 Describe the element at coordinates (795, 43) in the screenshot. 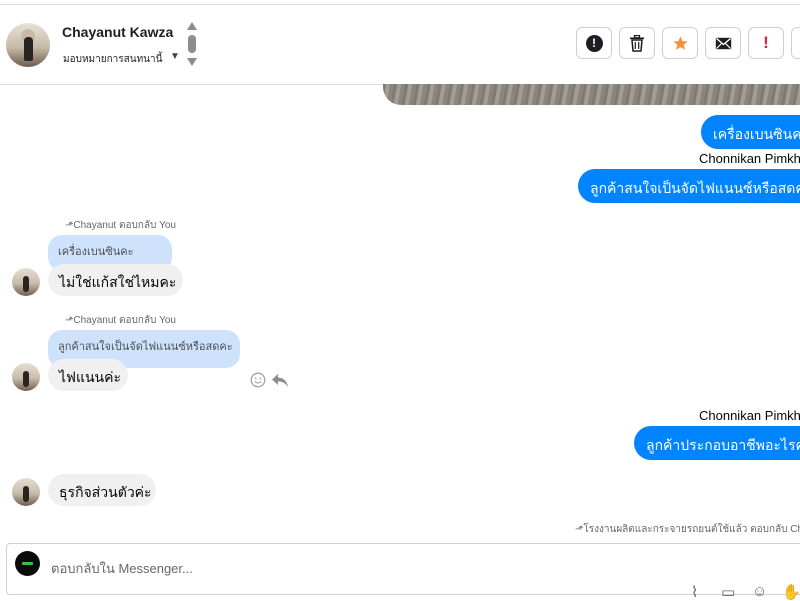

I see `more-button` at that location.